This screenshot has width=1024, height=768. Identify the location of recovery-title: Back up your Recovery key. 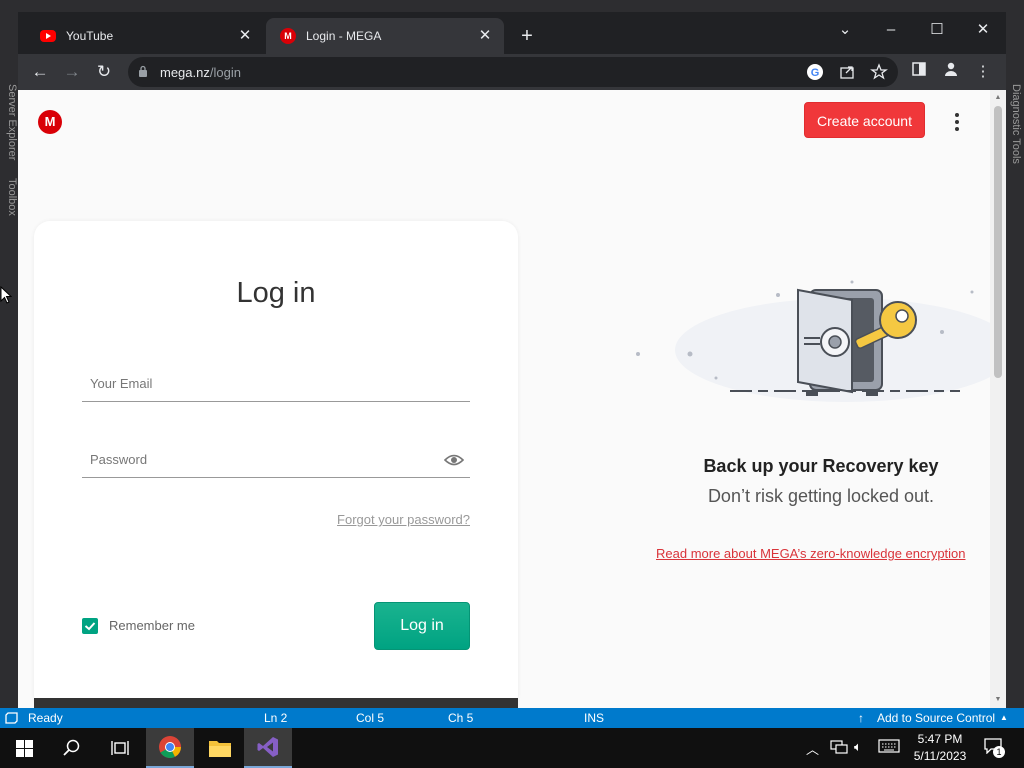
(821, 466).